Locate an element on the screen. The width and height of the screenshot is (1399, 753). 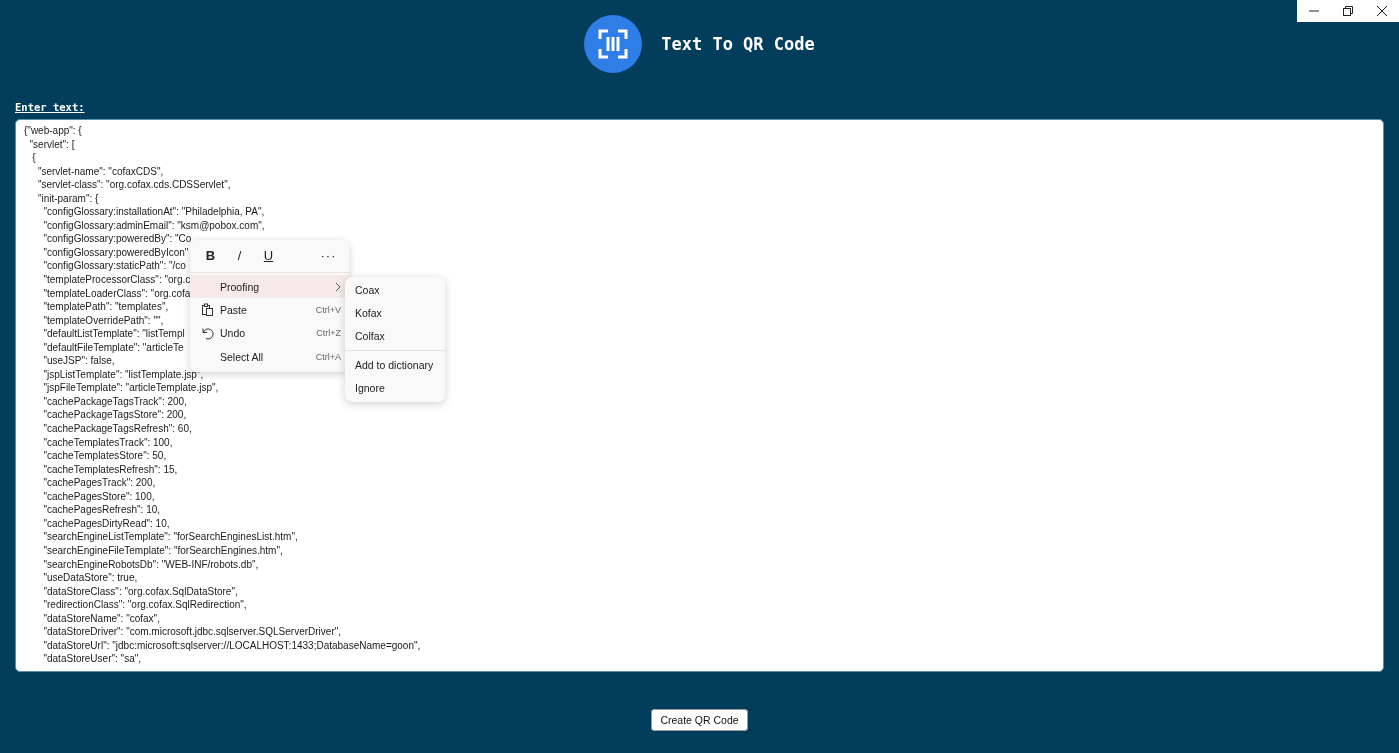
input-label: Enter text: is located at coordinates (50, 107).